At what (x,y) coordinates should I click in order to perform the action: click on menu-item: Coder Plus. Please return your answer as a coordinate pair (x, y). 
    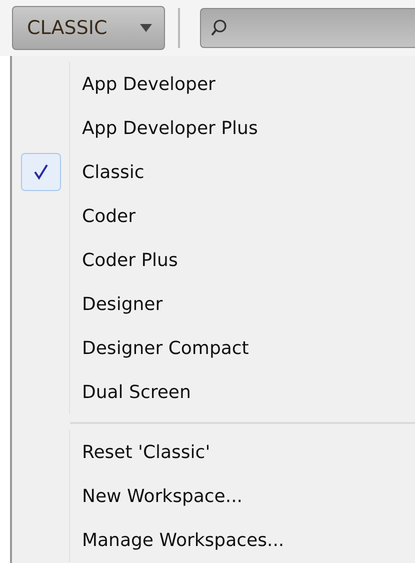
    Looking at the image, I should click on (213, 260).